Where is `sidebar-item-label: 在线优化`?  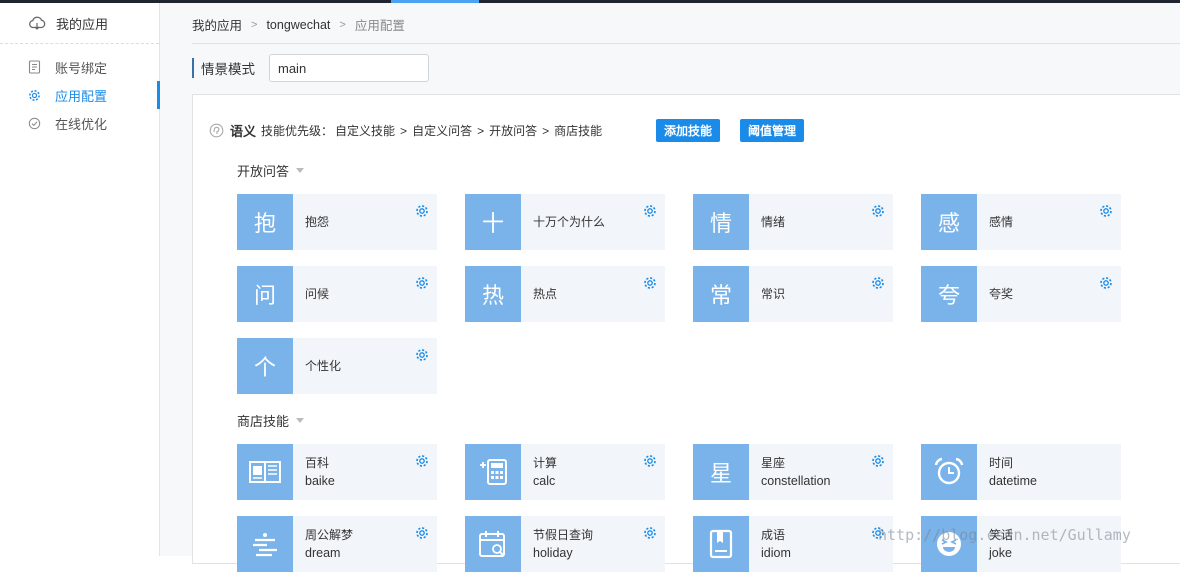
sidebar-item-label: 在线优化 is located at coordinates (81, 124).